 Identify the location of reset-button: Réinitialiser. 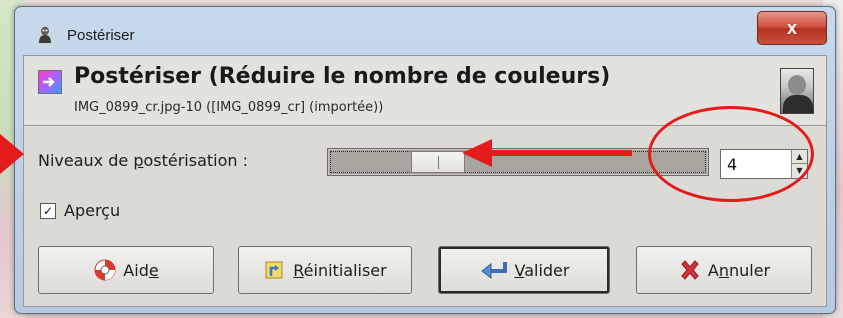
(325, 270).